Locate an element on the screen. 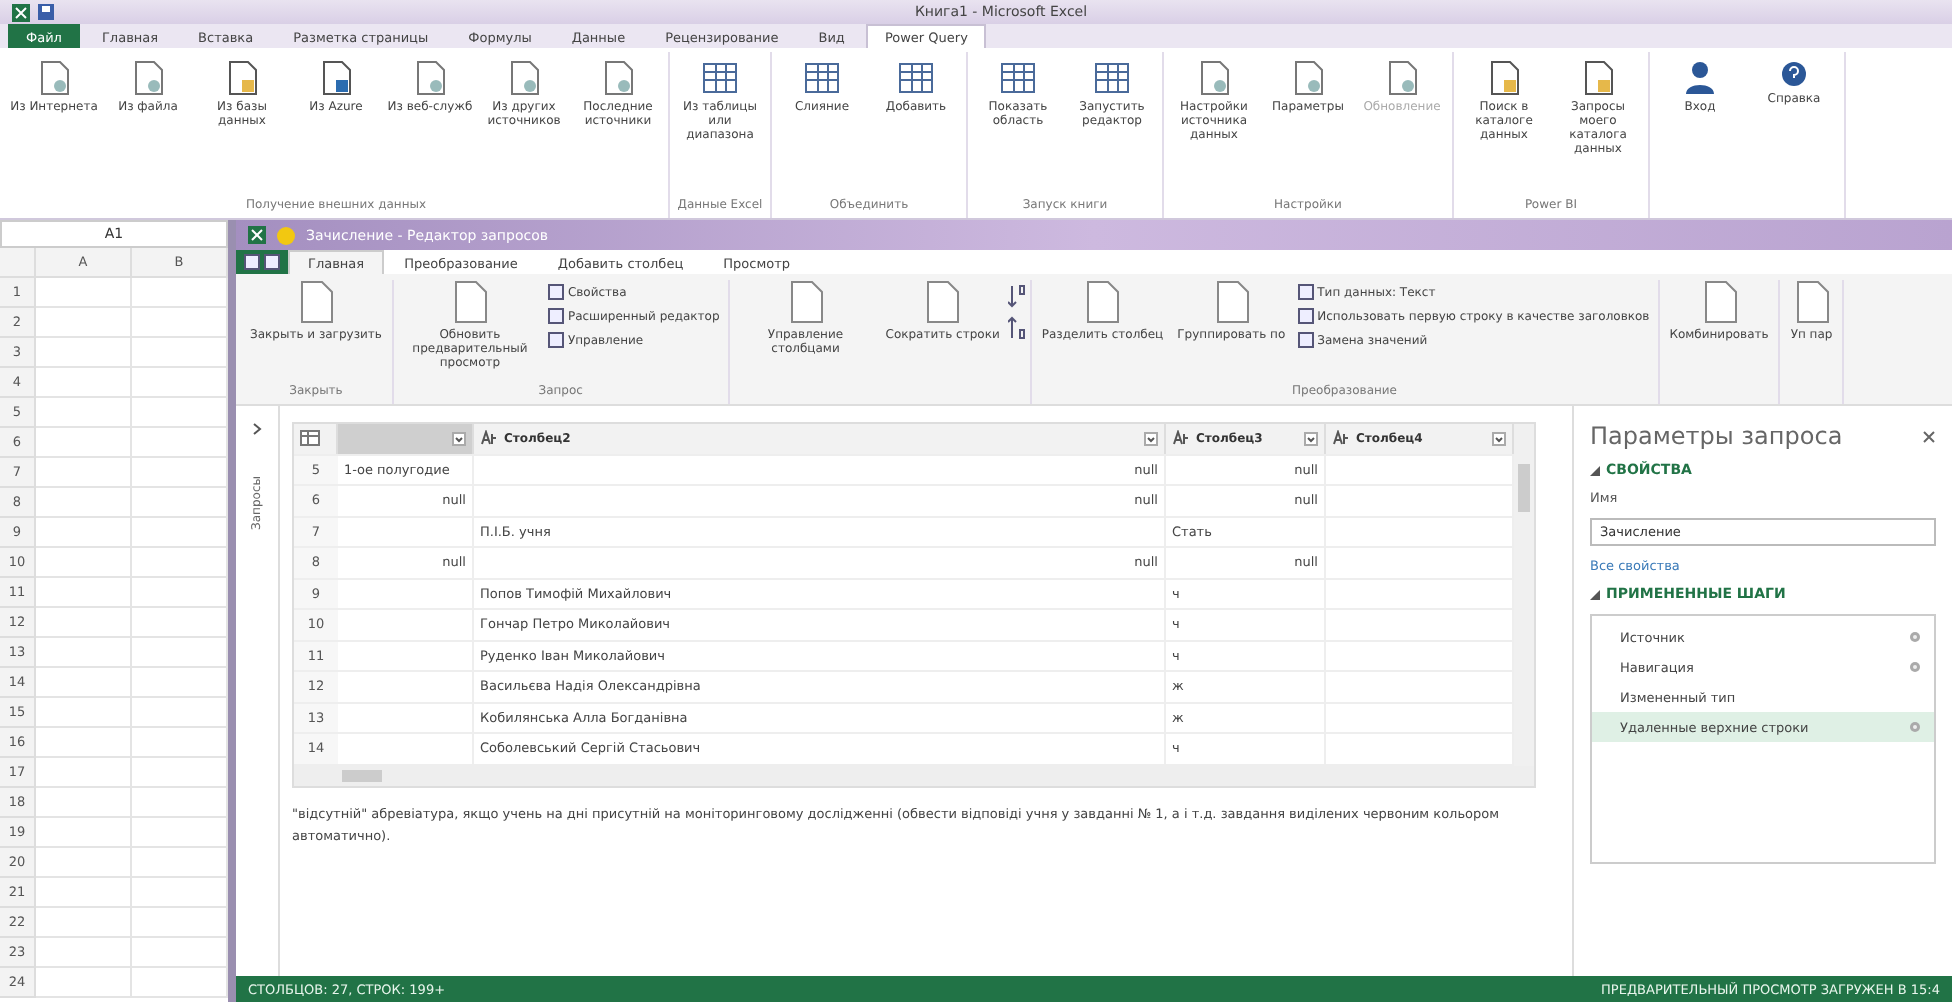  save-icon is located at coordinates (46, 12).